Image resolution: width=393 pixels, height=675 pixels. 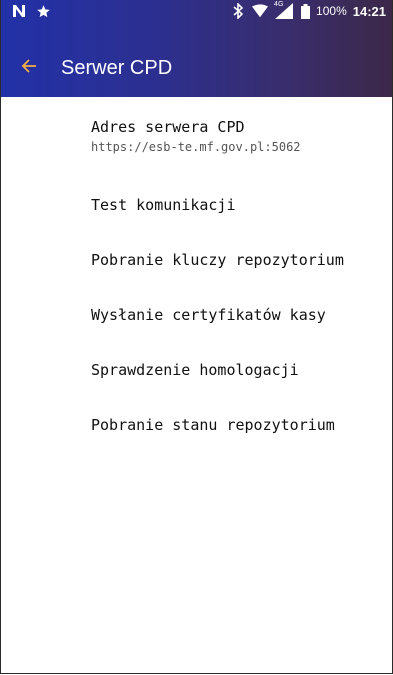 I want to click on list-item-homologation-check: Sprawdzenie homologacji, so click(x=236, y=370).